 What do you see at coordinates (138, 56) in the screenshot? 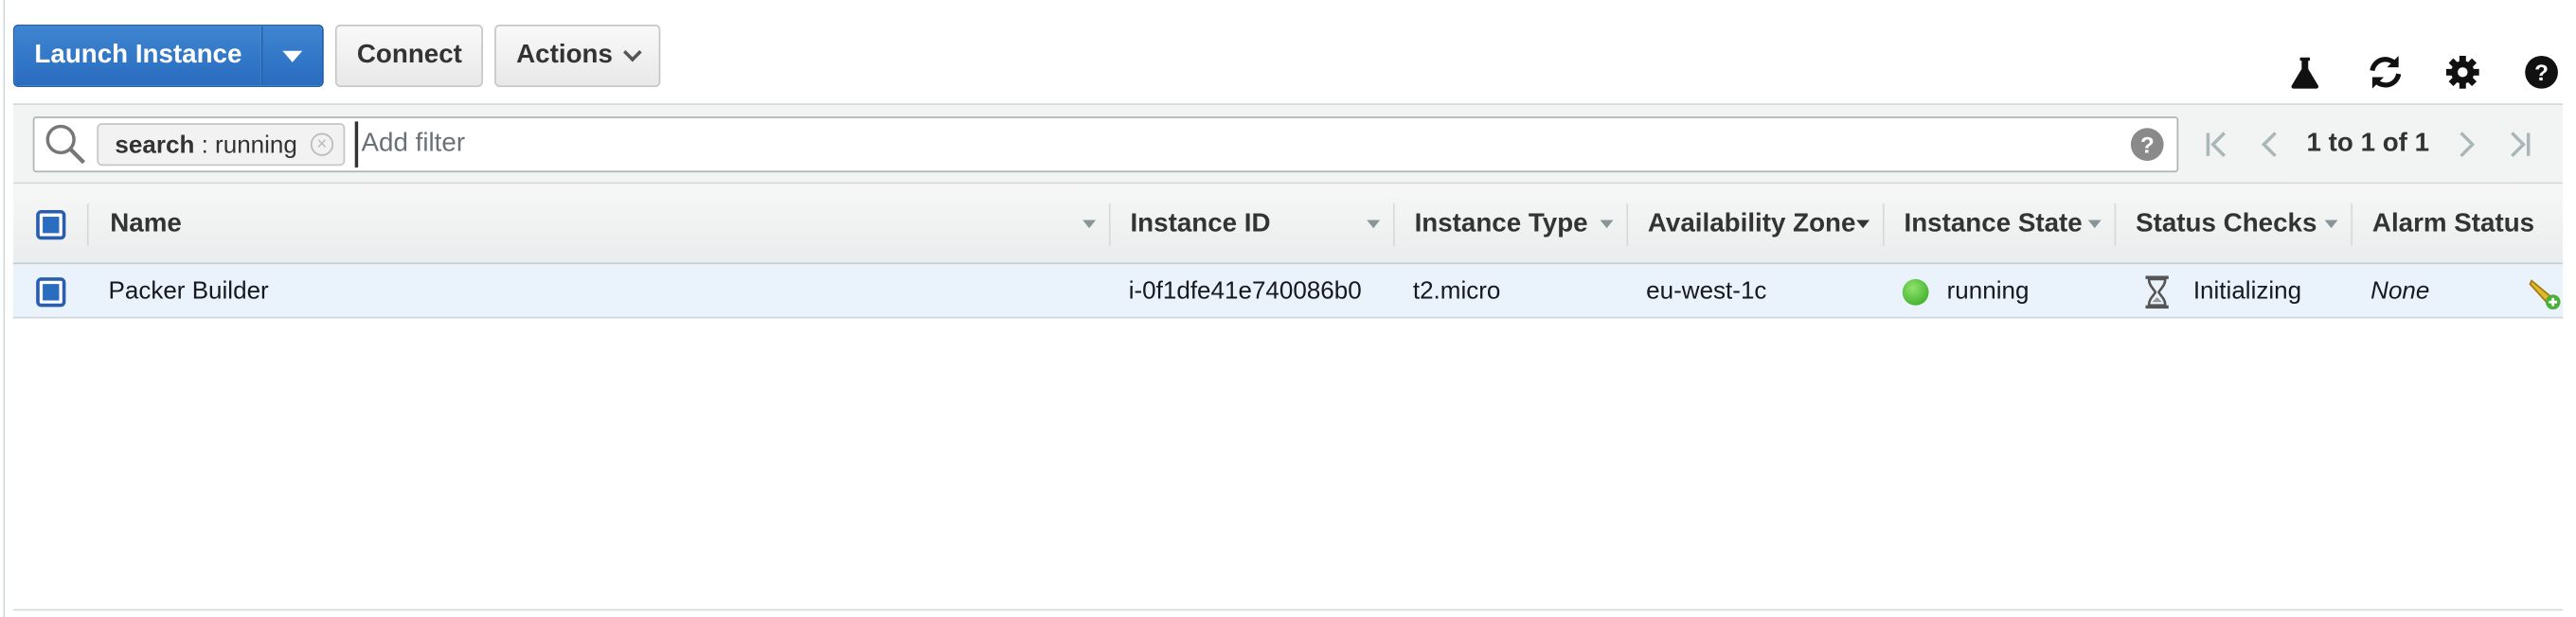
I see `launch-instance-button: Launch Instance` at bounding box center [138, 56].